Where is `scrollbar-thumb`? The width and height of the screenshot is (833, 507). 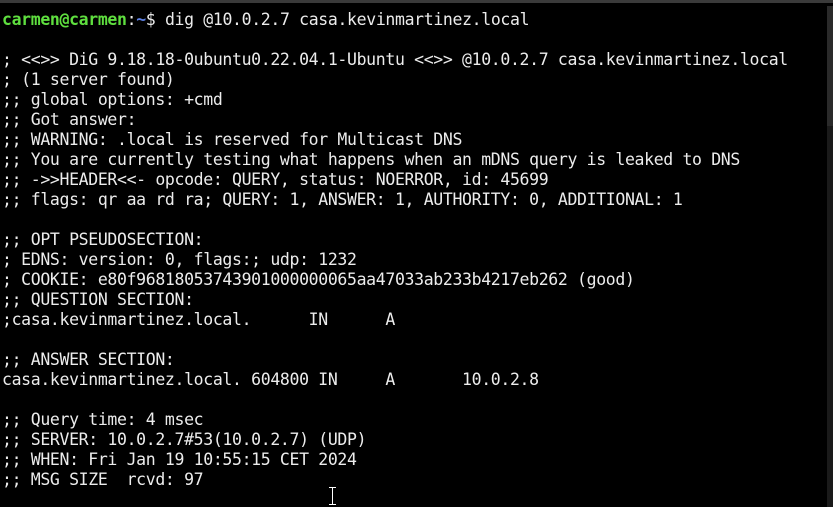
scrollbar-thumb is located at coordinates (830, 66).